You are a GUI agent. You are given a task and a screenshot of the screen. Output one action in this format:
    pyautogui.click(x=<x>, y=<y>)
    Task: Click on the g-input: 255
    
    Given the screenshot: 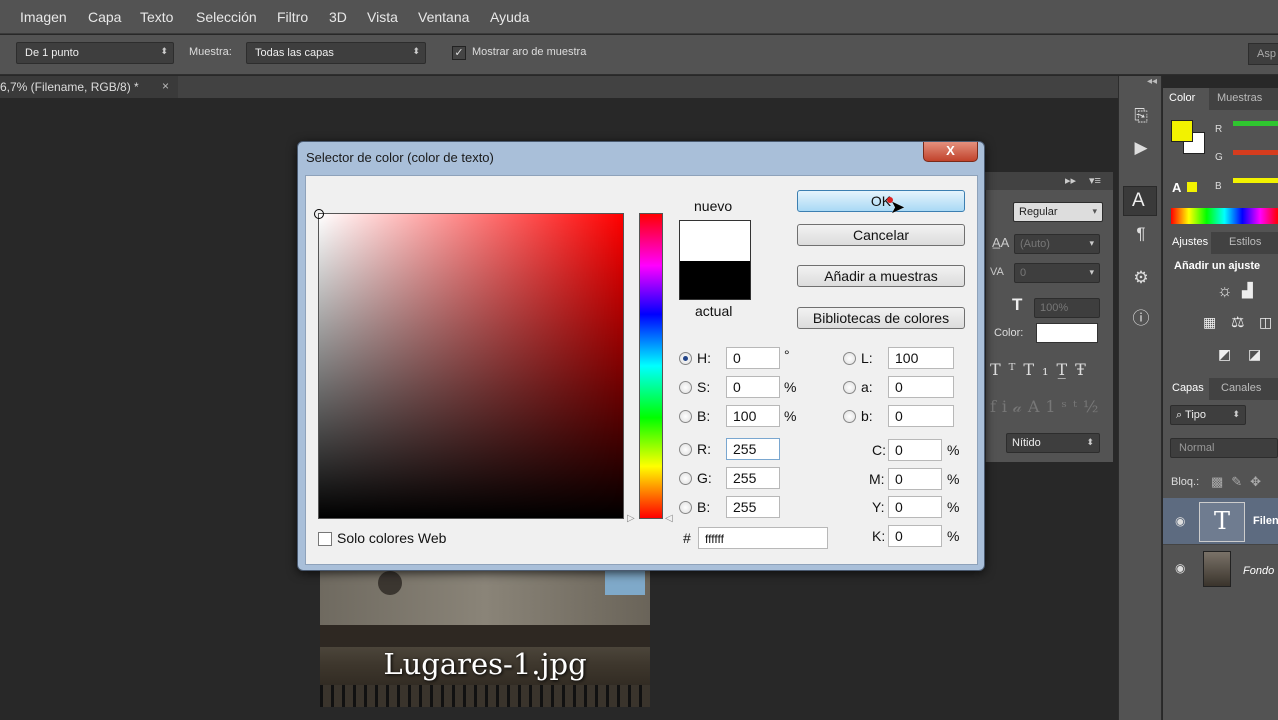 What is the action you would take?
    pyautogui.click(x=753, y=478)
    